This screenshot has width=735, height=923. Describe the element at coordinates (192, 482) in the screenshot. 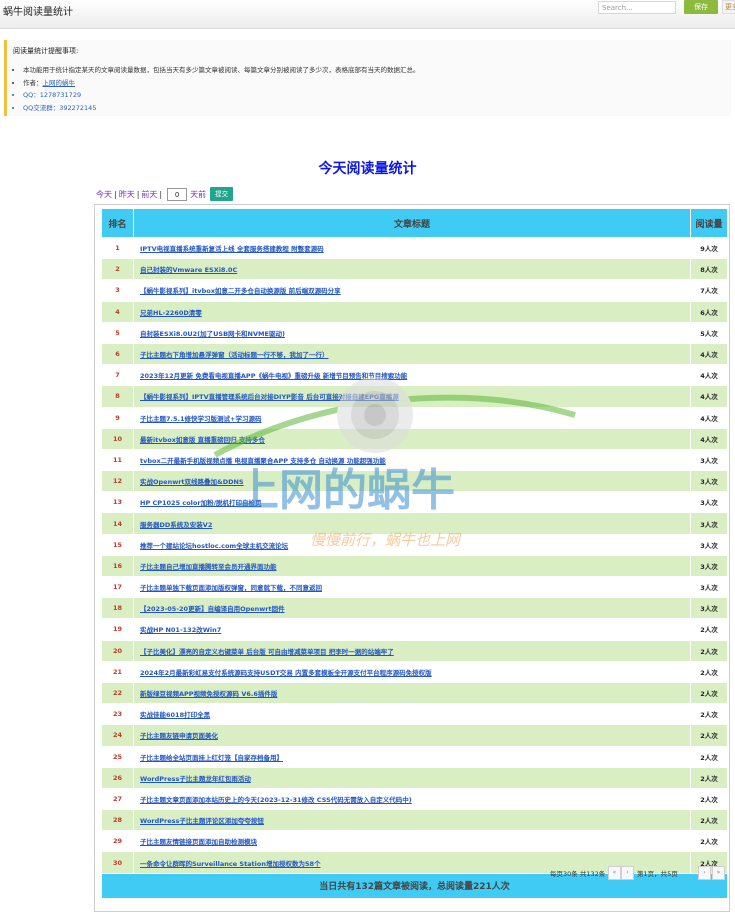

I see `article-link: 实战Openwrt双线路叠加&DDNS` at that location.